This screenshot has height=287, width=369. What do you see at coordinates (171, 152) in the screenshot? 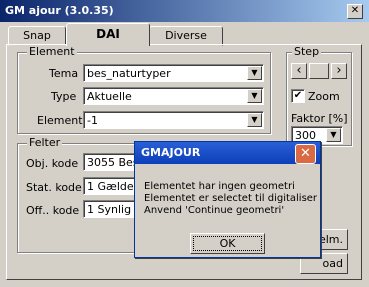
I see `dialog-title: GMAJOUR` at bounding box center [171, 152].